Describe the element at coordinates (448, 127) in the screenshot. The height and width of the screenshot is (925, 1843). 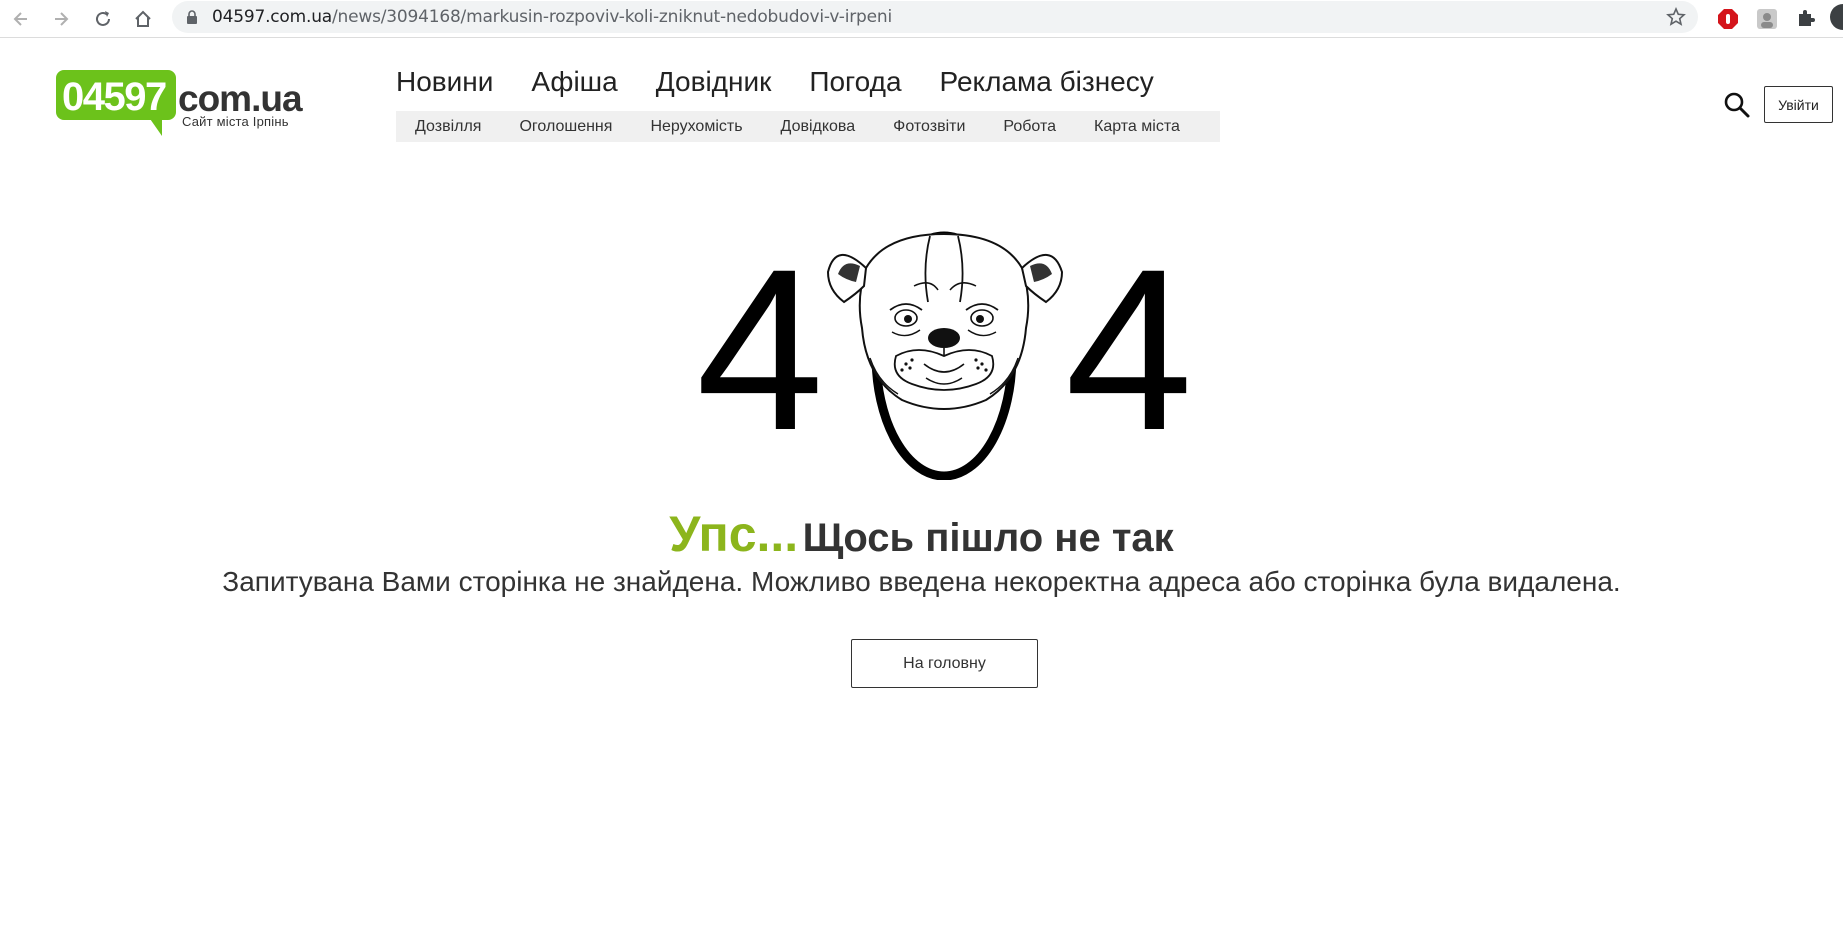
I see `subnav-leisure: Дозвілля` at that location.